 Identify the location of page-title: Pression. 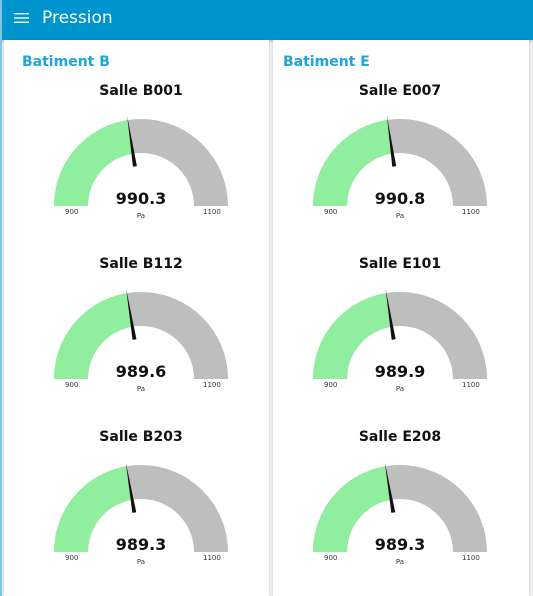
(77, 18).